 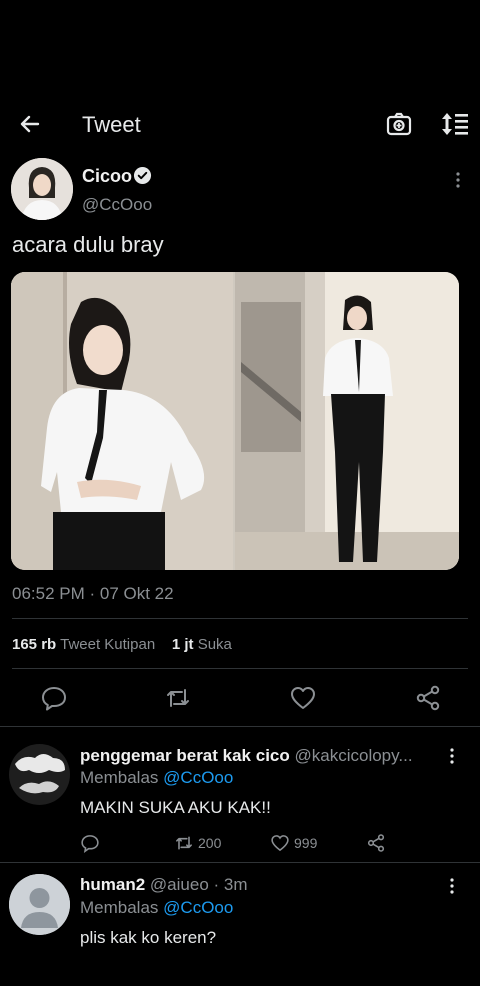 What do you see at coordinates (182, 644) in the screenshot?
I see `like-count: 1 jt` at bounding box center [182, 644].